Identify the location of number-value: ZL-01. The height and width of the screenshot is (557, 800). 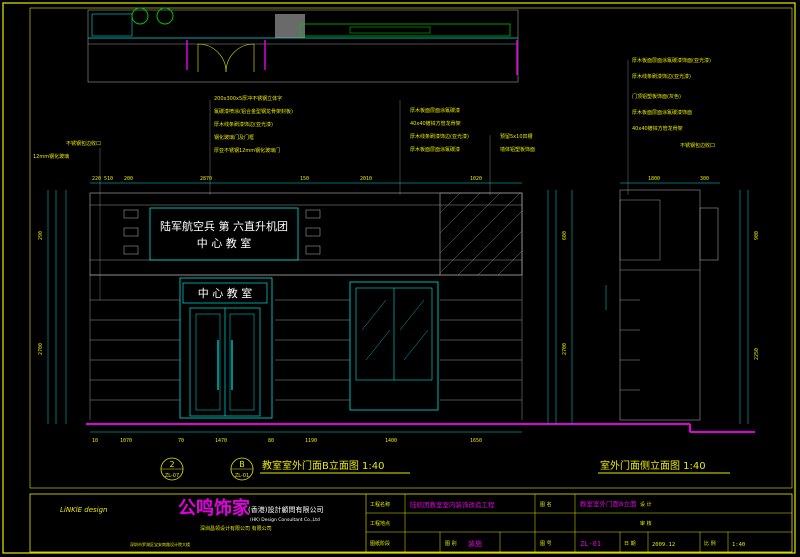
(590, 544).